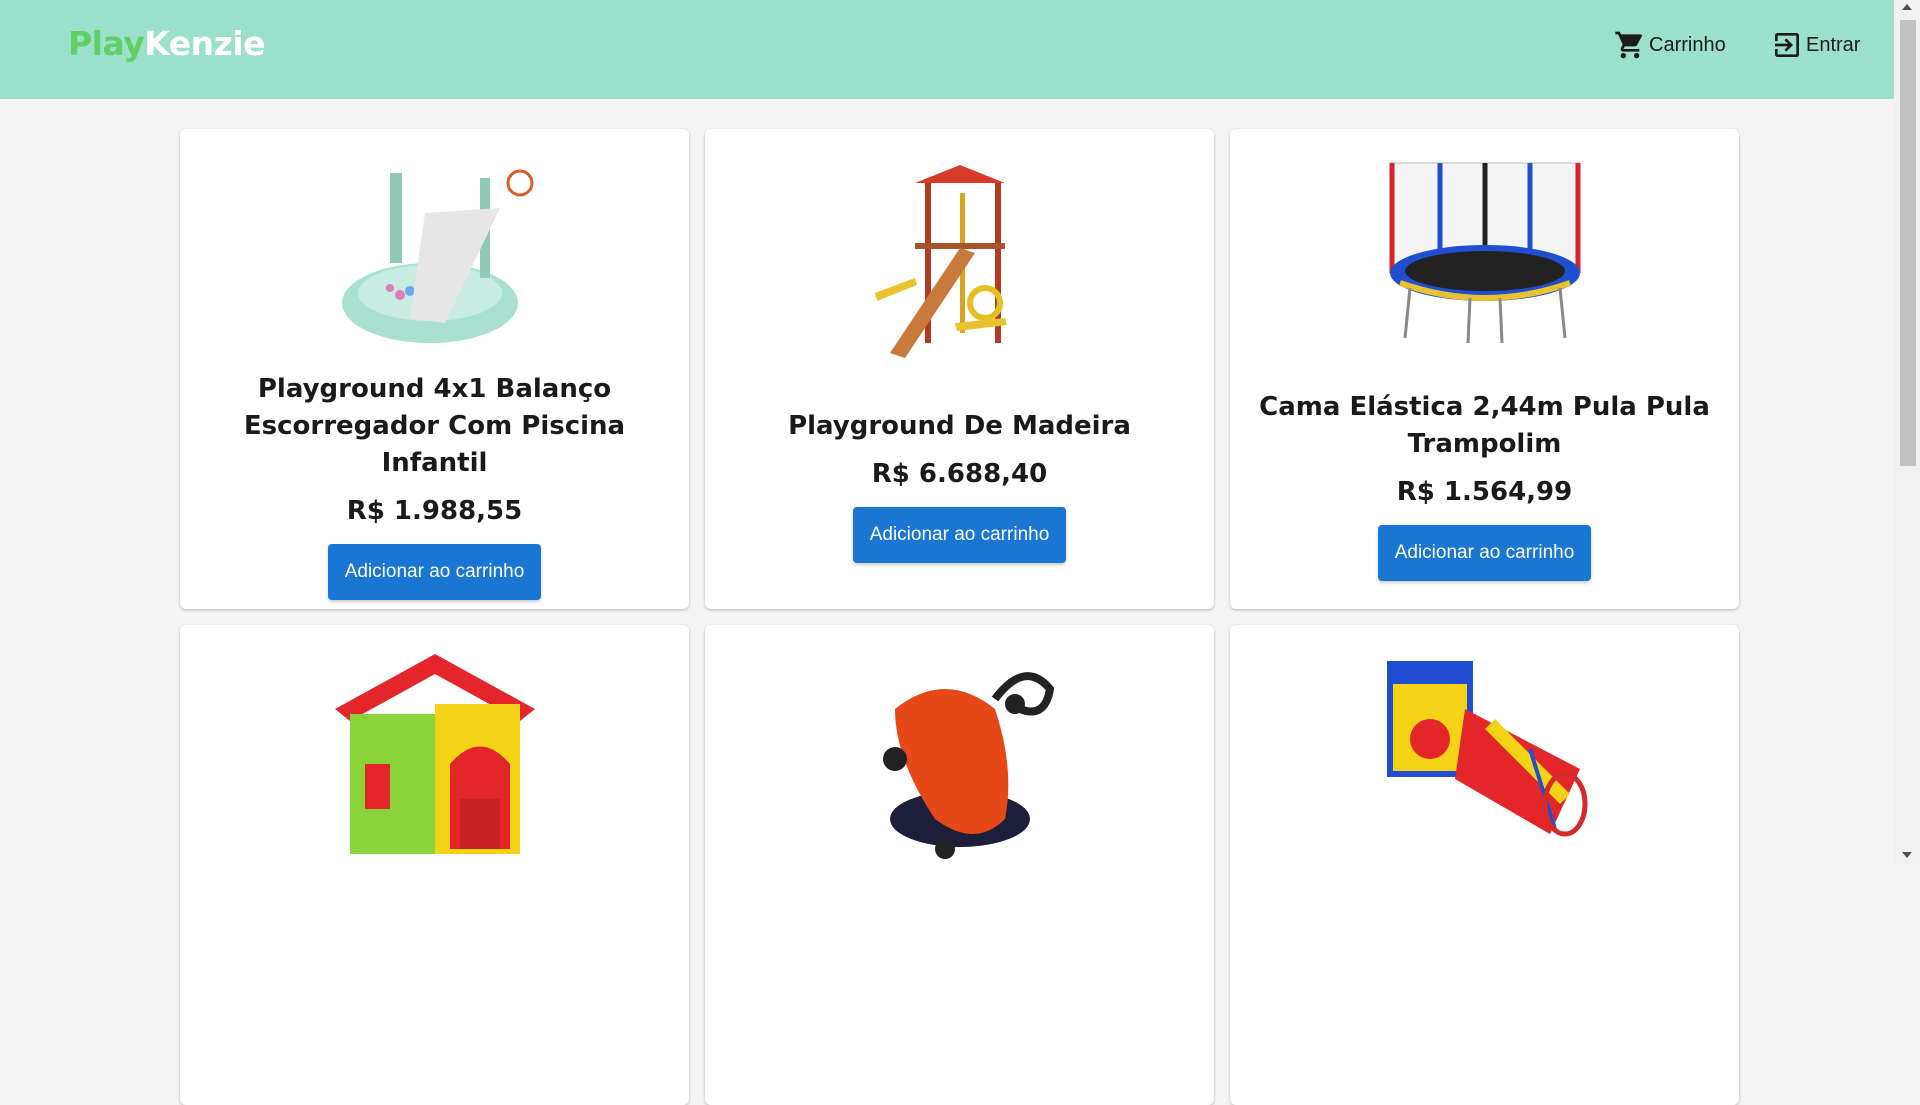  Describe the element at coordinates (947, 49) in the screenshot. I see `header: PlayKenzie Carrinho Entrar` at that location.